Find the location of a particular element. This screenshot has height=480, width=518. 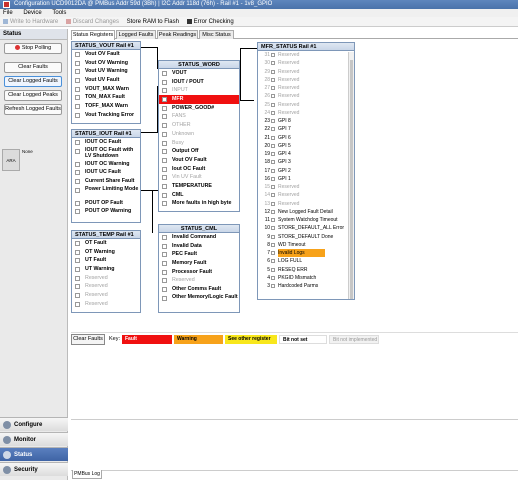

key-not-implemented: Bit not implemented is located at coordinates (354, 339).